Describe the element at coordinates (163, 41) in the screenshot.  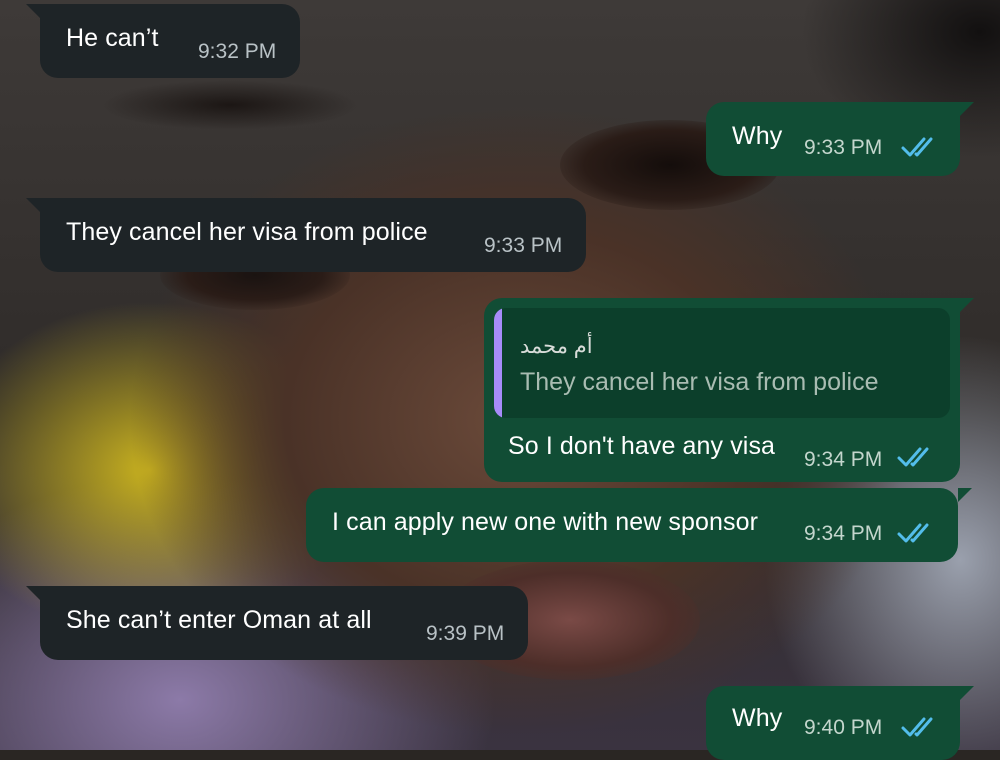
I see `message-bubble-incoming: He can’t 9:32 PM` at that location.